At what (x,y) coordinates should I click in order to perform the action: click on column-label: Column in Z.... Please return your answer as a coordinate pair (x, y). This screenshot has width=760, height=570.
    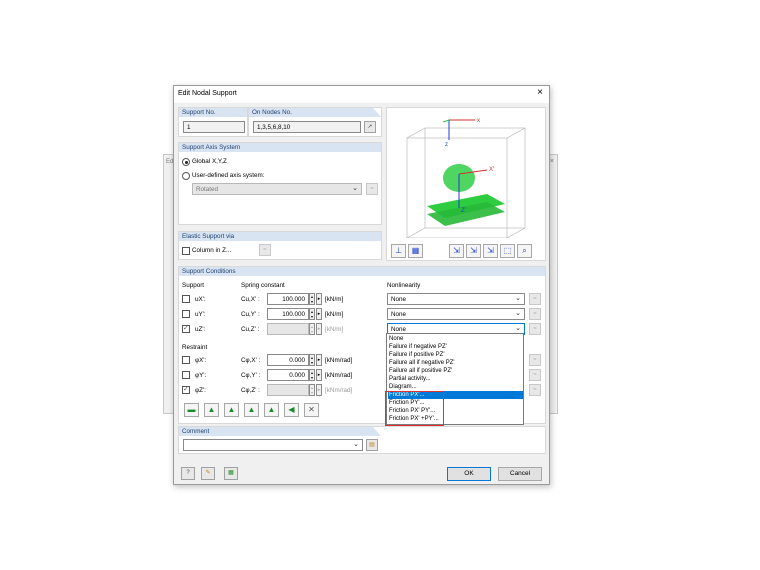
    Looking at the image, I should click on (212, 250).